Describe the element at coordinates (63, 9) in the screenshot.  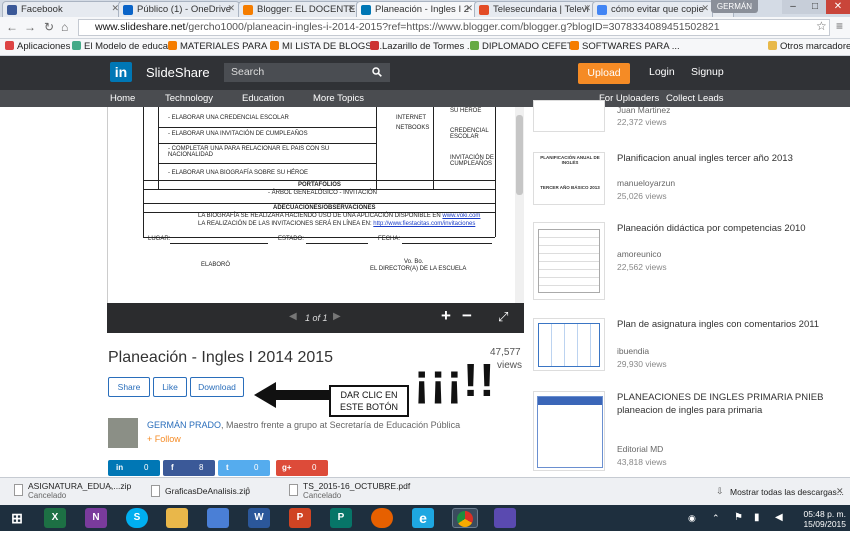
I see `tab-facebook: Facebook ✕` at that location.